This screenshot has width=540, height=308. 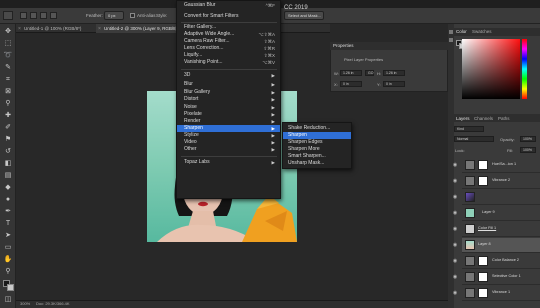 What do you see at coordinates (501, 277) in the screenshot?
I see `layer-row: Selective Color 1` at bounding box center [501, 277].